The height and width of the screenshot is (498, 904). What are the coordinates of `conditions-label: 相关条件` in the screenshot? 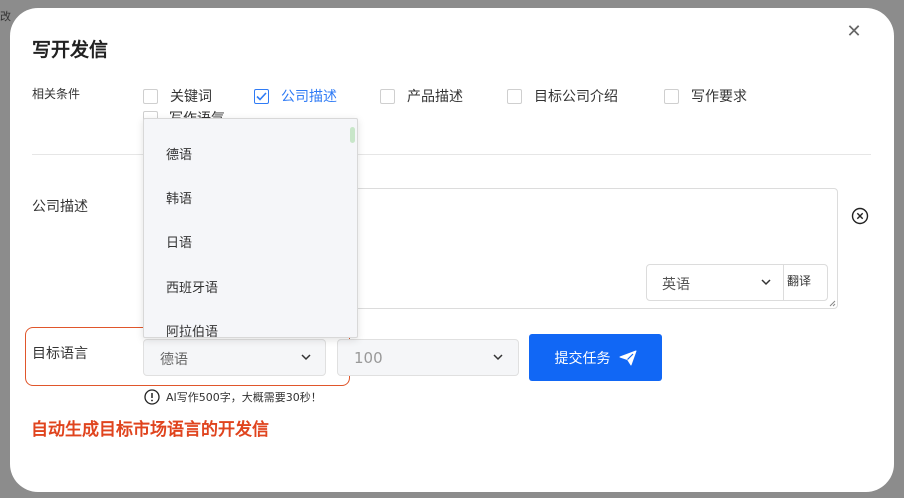 It's located at (56, 94).